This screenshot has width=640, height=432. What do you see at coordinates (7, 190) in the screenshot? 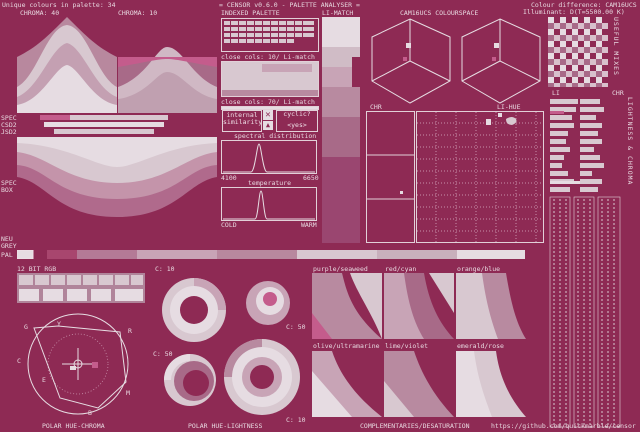
I see `spec-box-label-2: BOX` at bounding box center [7, 190].